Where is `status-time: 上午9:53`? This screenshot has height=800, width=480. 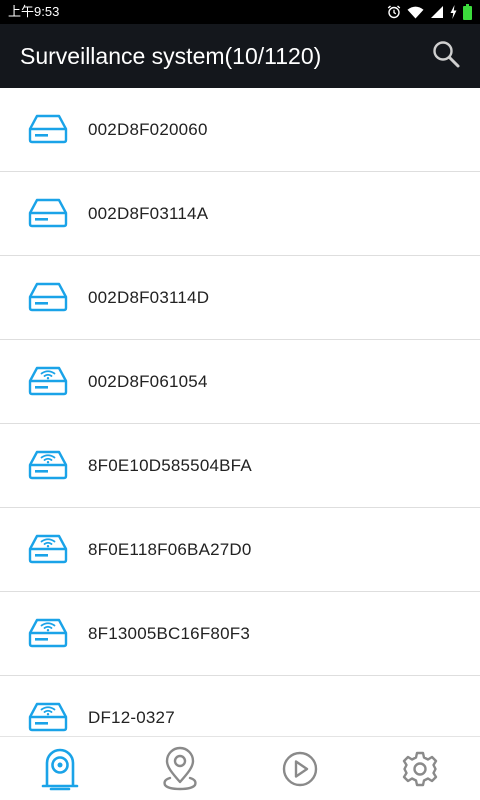
status-time: 上午9:53 is located at coordinates (34, 11).